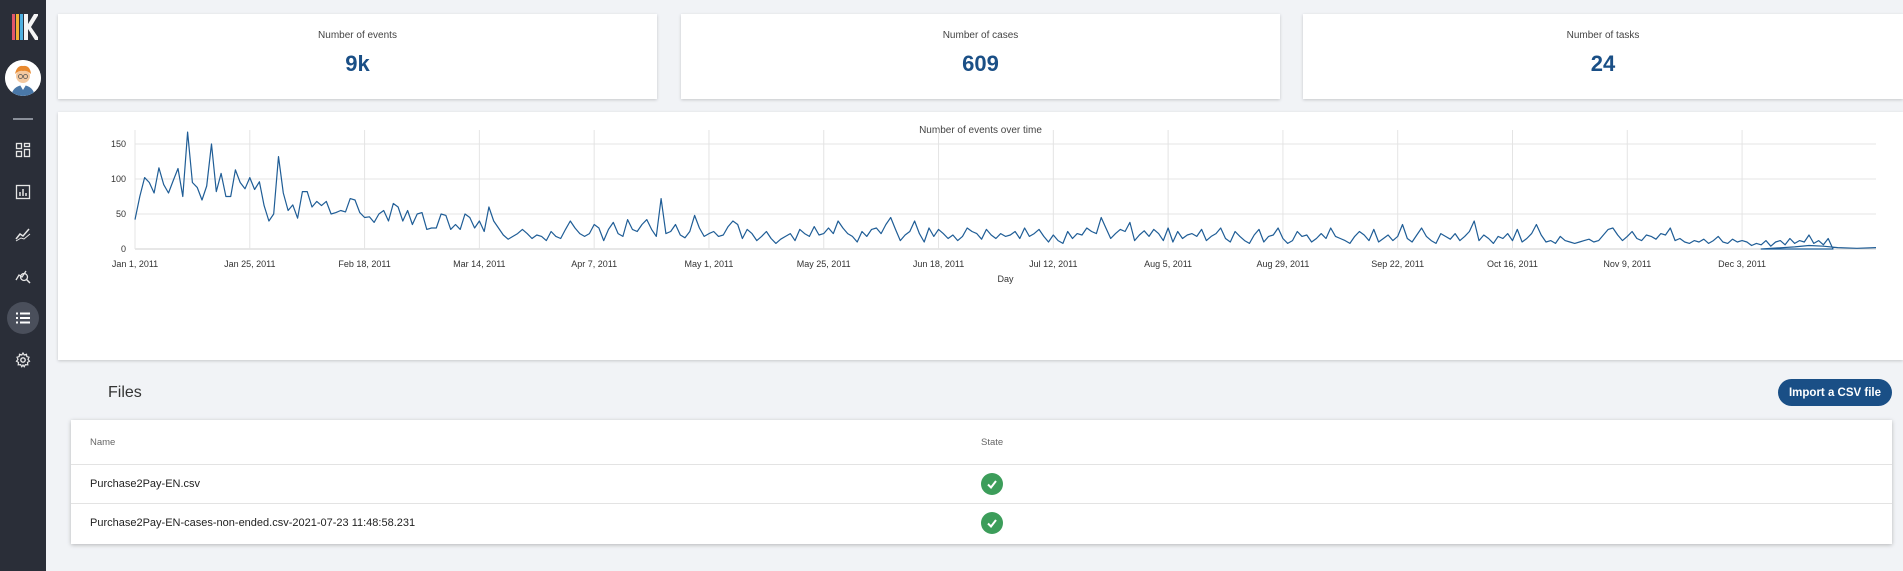 Image resolution: width=1903 pixels, height=571 pixels. I want to click on file-name: Purchase2Pay-EN.csv, so click(145, 484).